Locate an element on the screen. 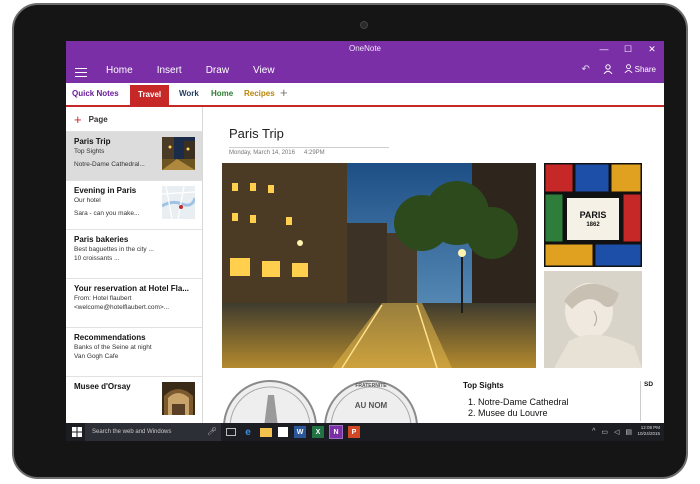  menu-home: Home is located at coordinates (119, 70).